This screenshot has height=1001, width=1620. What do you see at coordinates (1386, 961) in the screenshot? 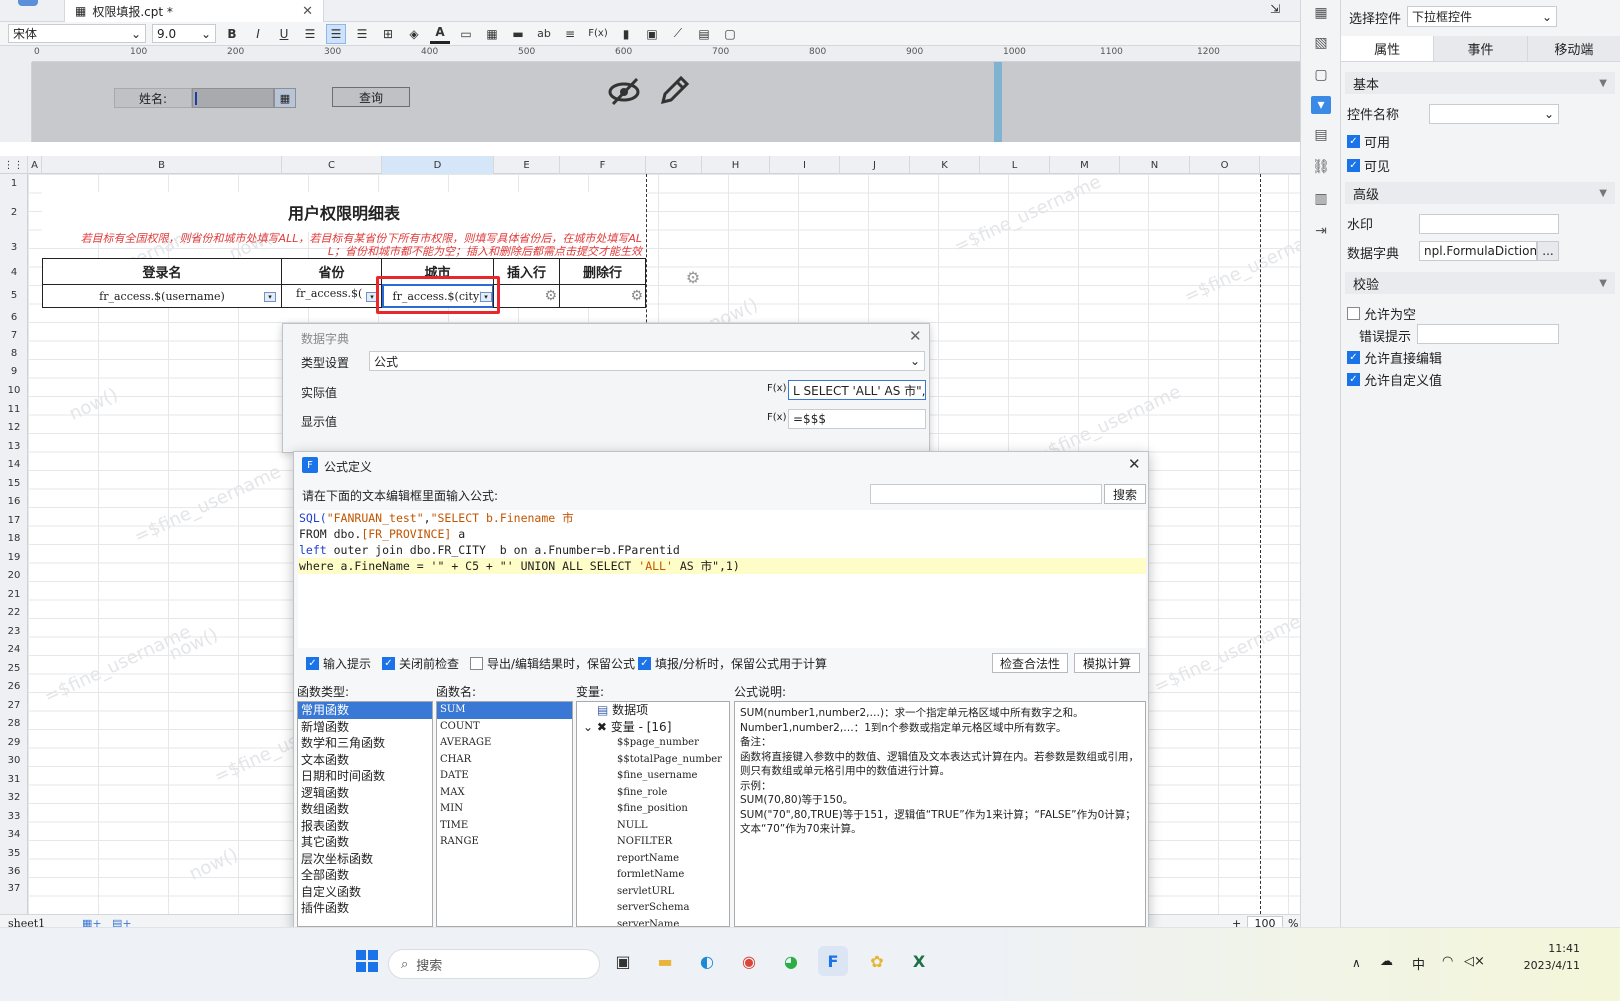
I see `tray-cloud-icon: ☁` at bounding box center [1386, 961].